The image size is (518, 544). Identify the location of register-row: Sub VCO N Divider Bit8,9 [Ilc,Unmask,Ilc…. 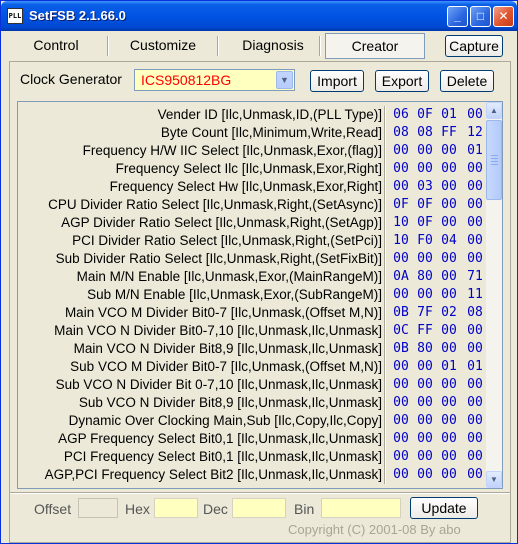
(252, 403).